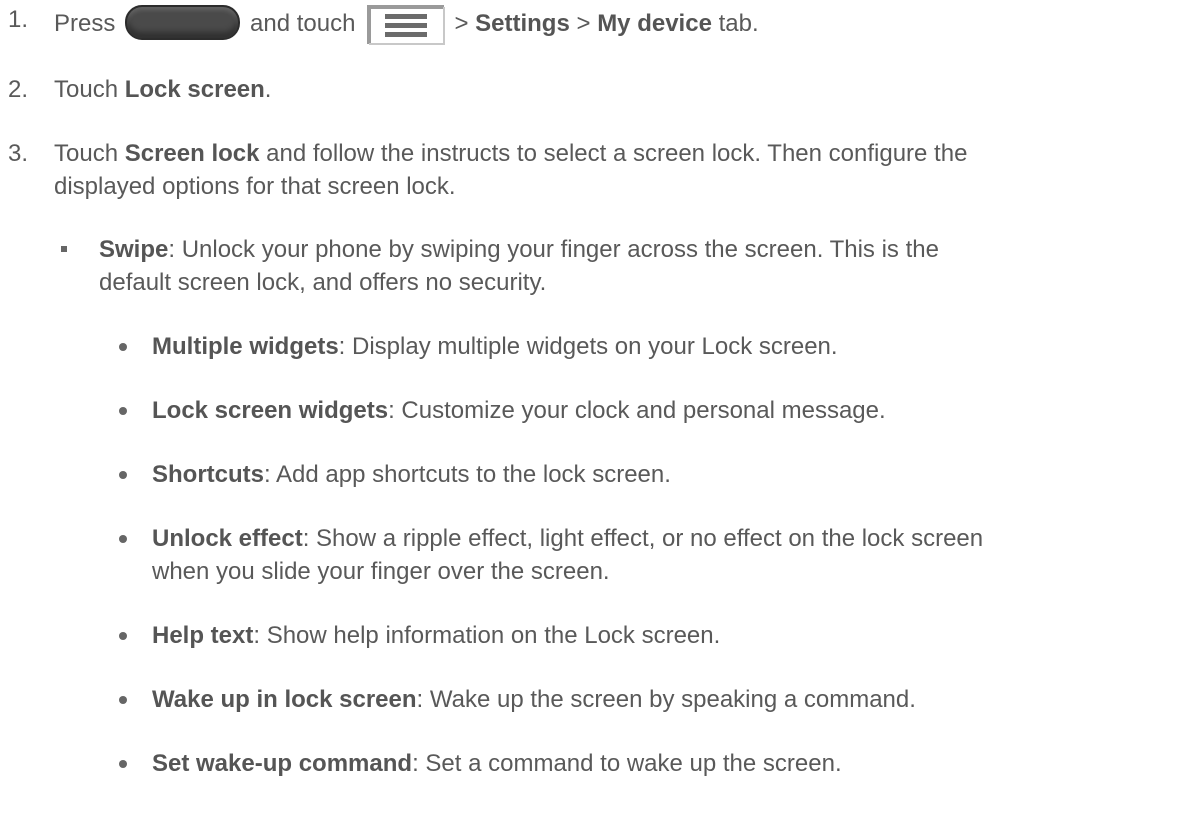 The image size is (1182, 818). Describe the element at coordinates (208, 474) in the screenshot. I see `option-label: Shortcuts` at that location.